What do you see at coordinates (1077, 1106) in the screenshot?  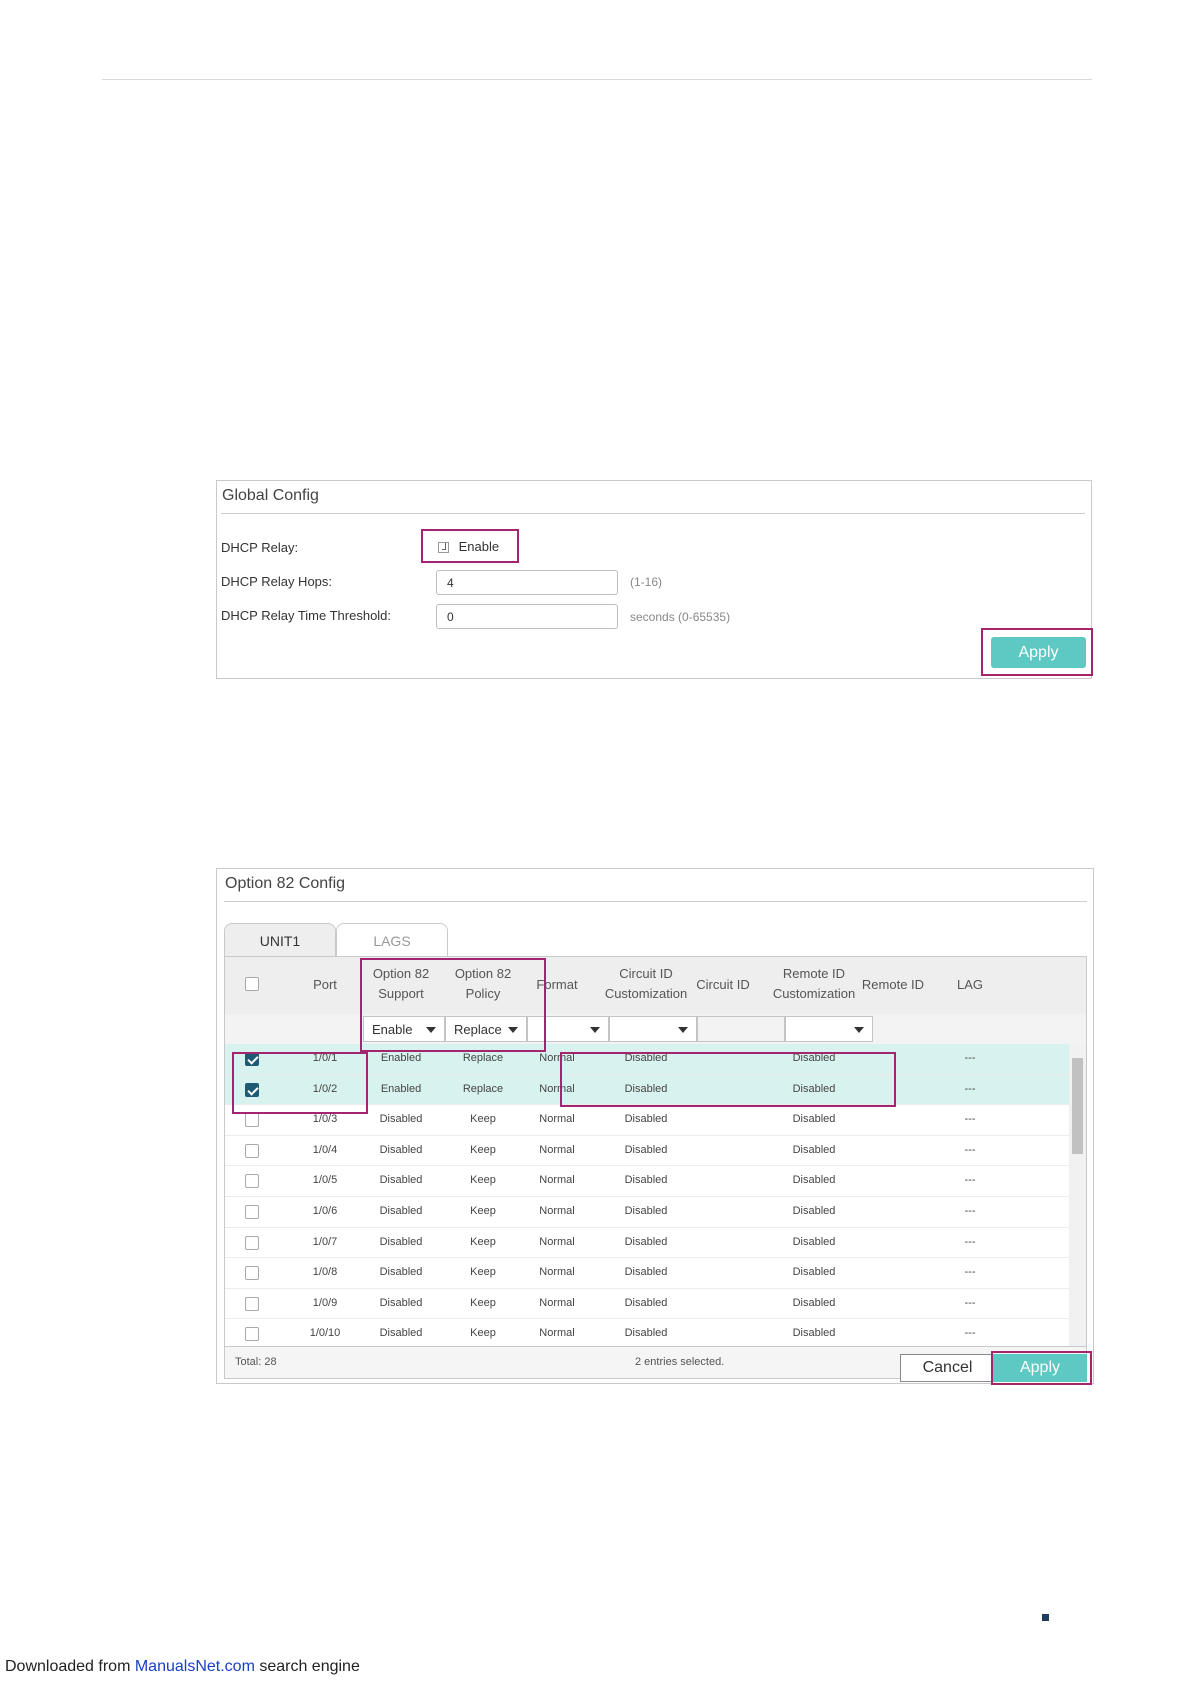 I see `scrollbar-thumb` at bounding box center [1077, 1106].